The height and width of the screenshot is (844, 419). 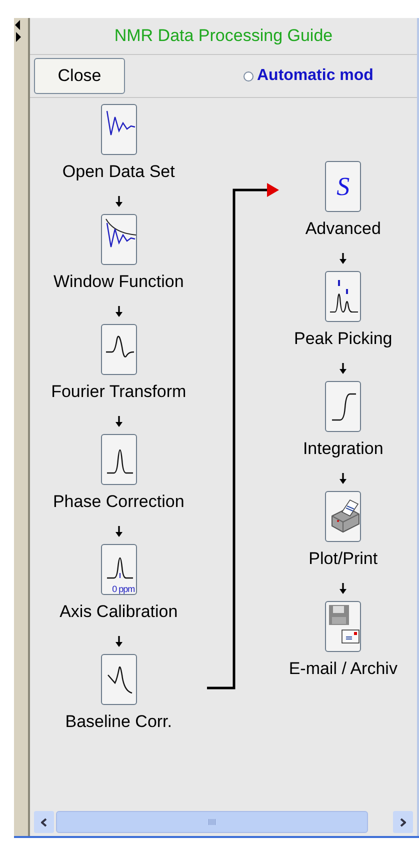 I want to click on calibration-step-button: 0 ppm, so click(x=118, y=569).